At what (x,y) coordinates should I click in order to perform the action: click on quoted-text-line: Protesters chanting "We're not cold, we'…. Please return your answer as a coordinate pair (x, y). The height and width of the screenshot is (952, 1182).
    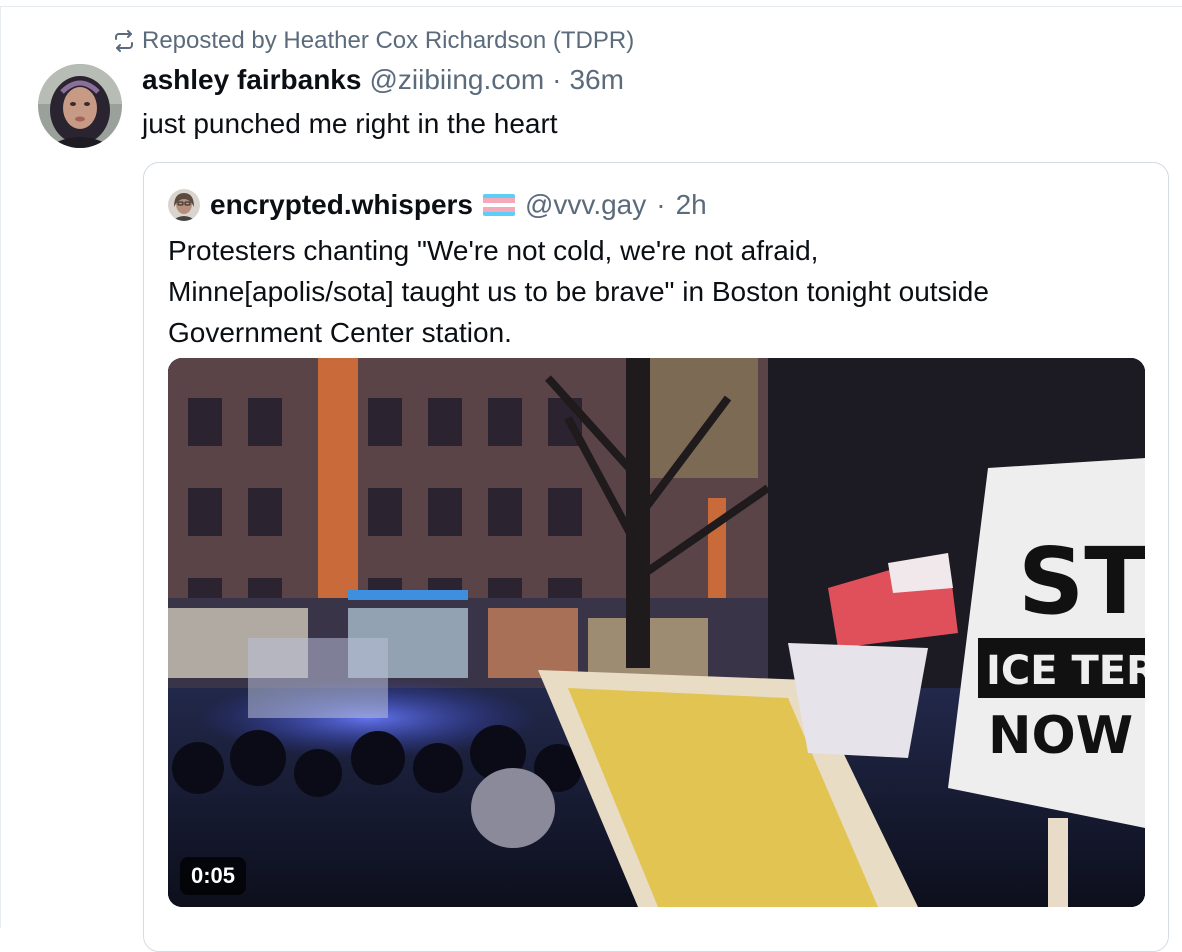
    Looking at the image, I should click on (493, 250).